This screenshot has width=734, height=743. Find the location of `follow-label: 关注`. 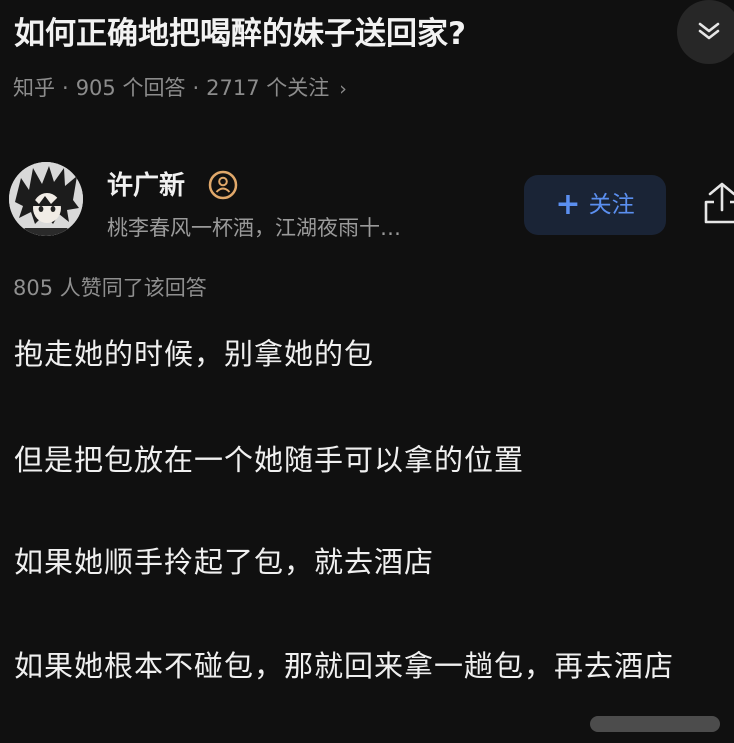

follow-label: 关注 is located at coordinates (611, 205).